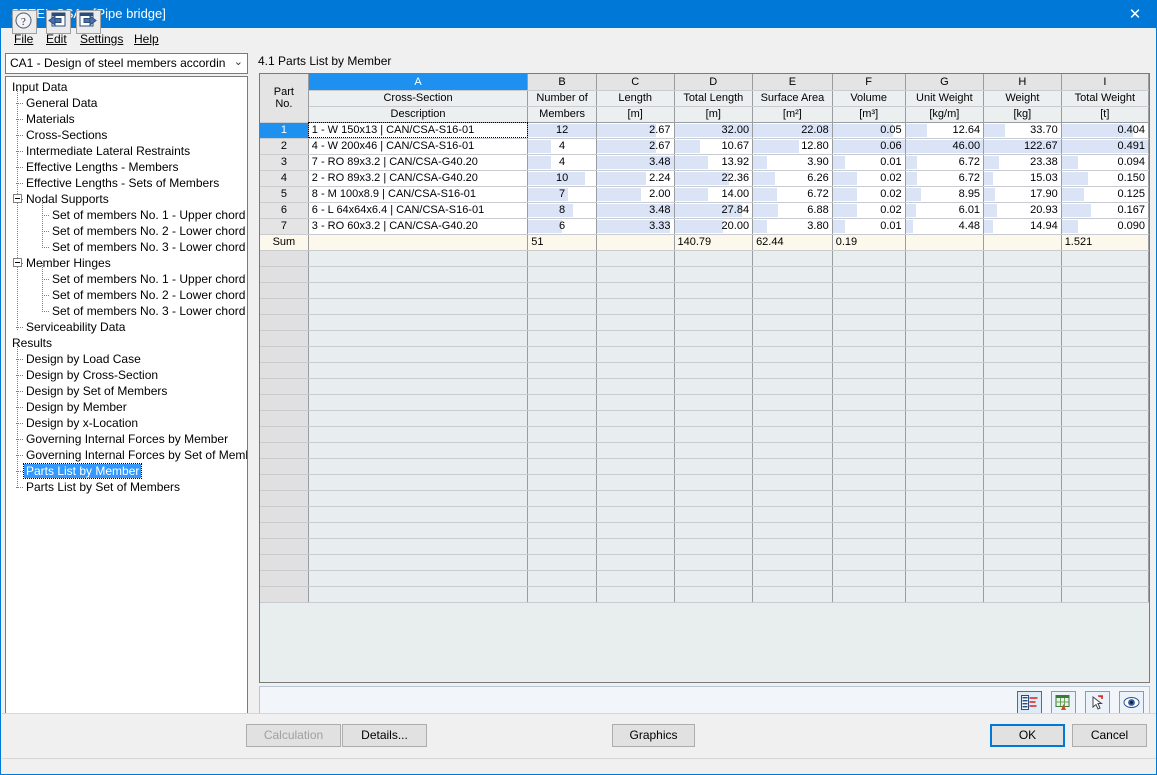 This screenshot has height=775, width=1157. I want to click on column-letter-a: A, so click(418, 82).